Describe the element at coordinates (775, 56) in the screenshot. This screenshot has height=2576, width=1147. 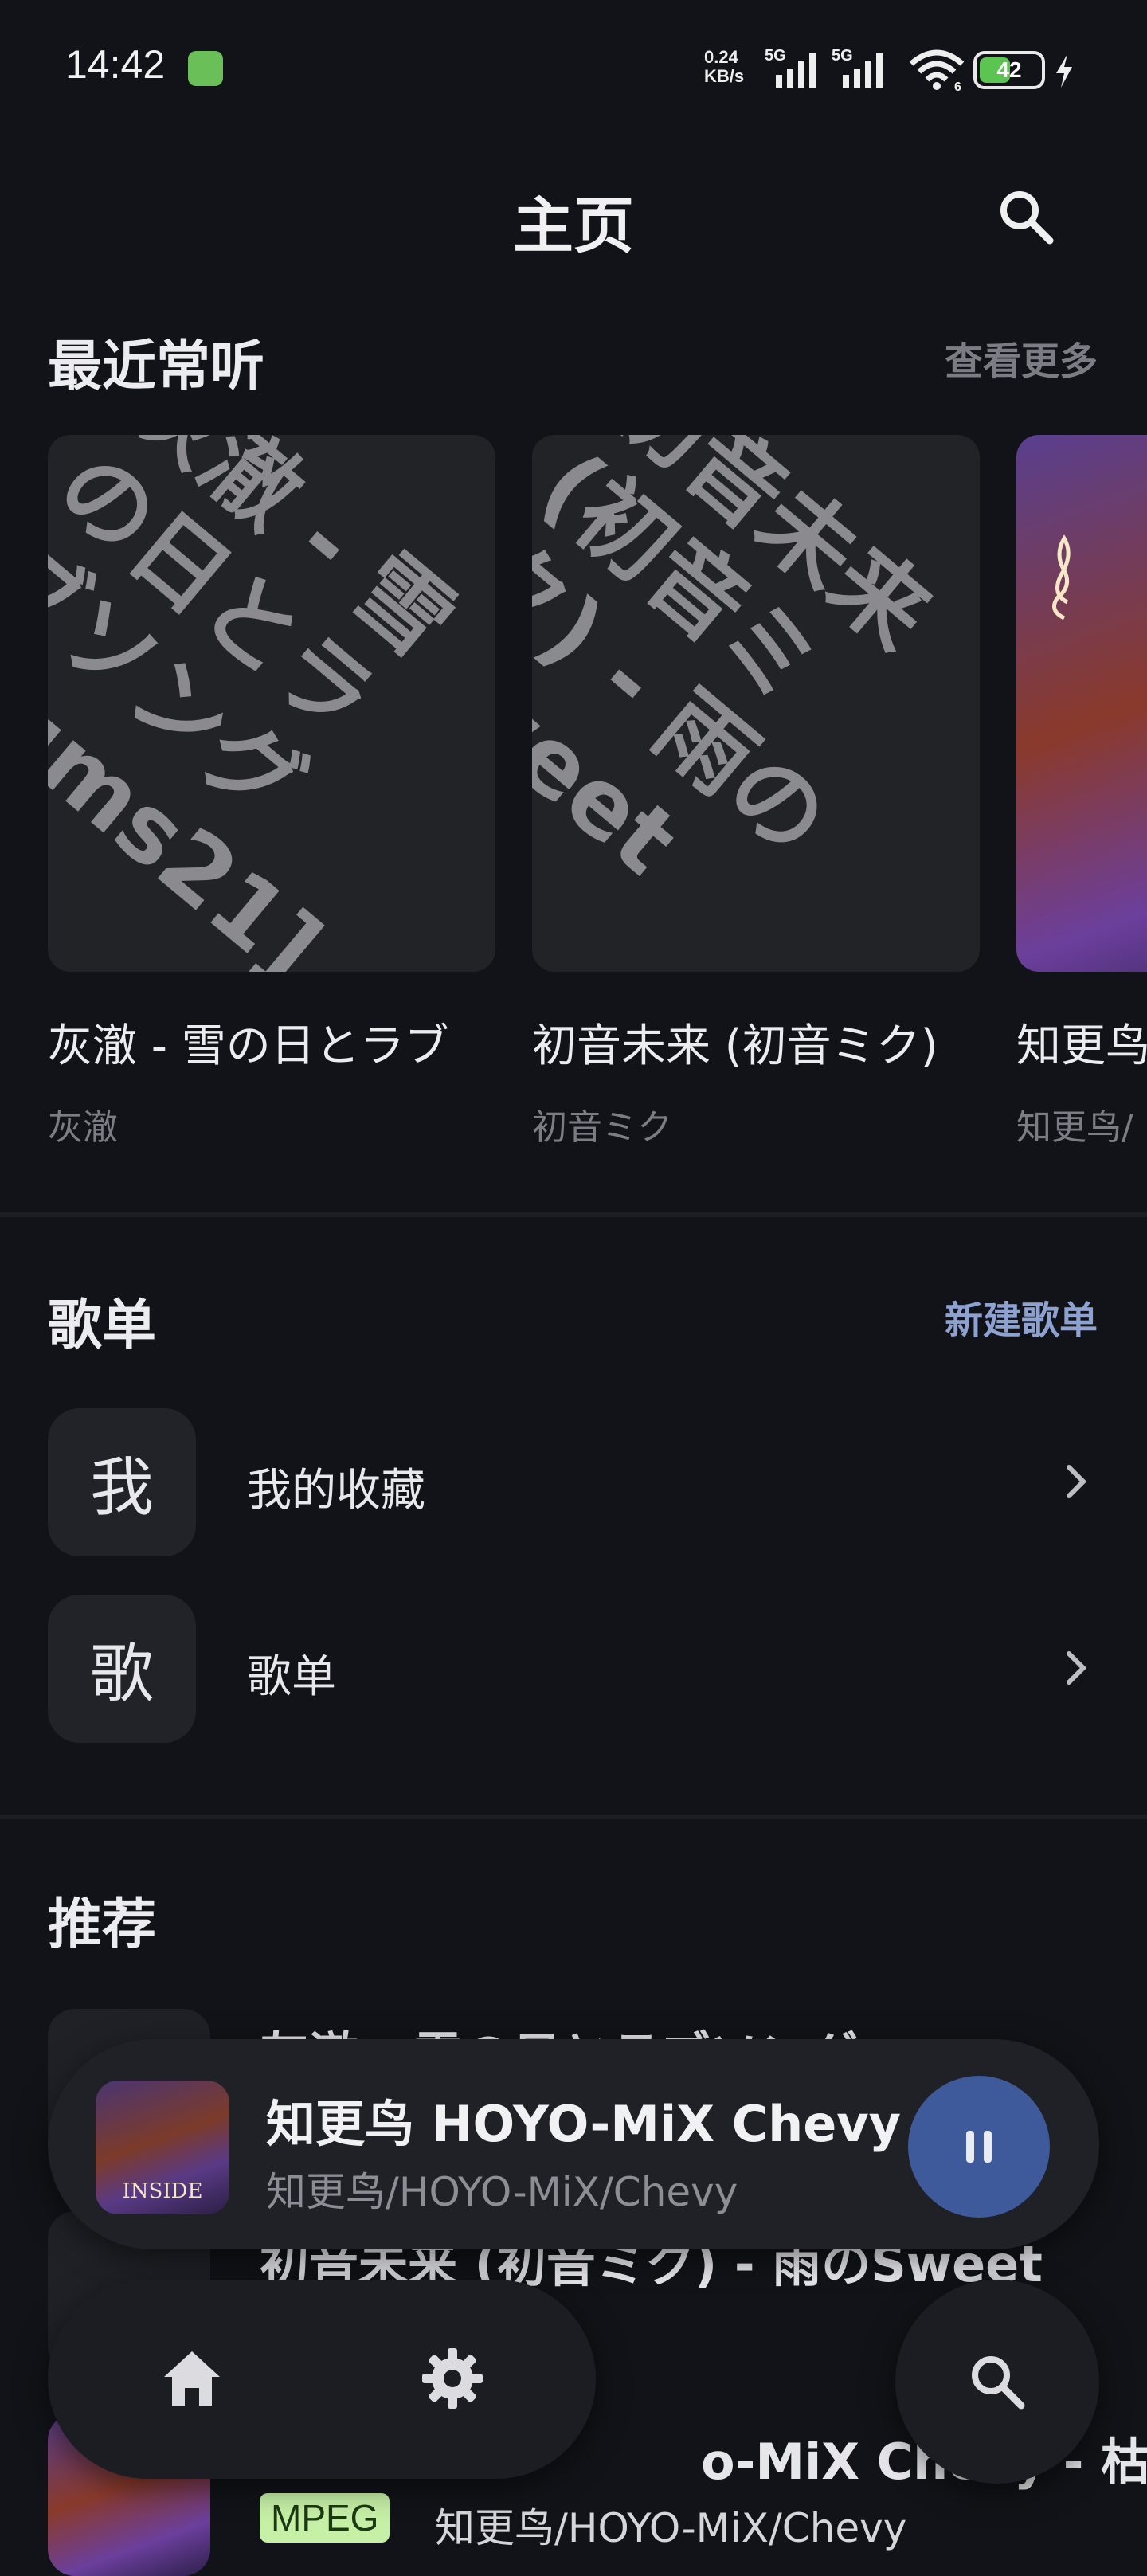
I see `signal-1-label: 5G` at that location.